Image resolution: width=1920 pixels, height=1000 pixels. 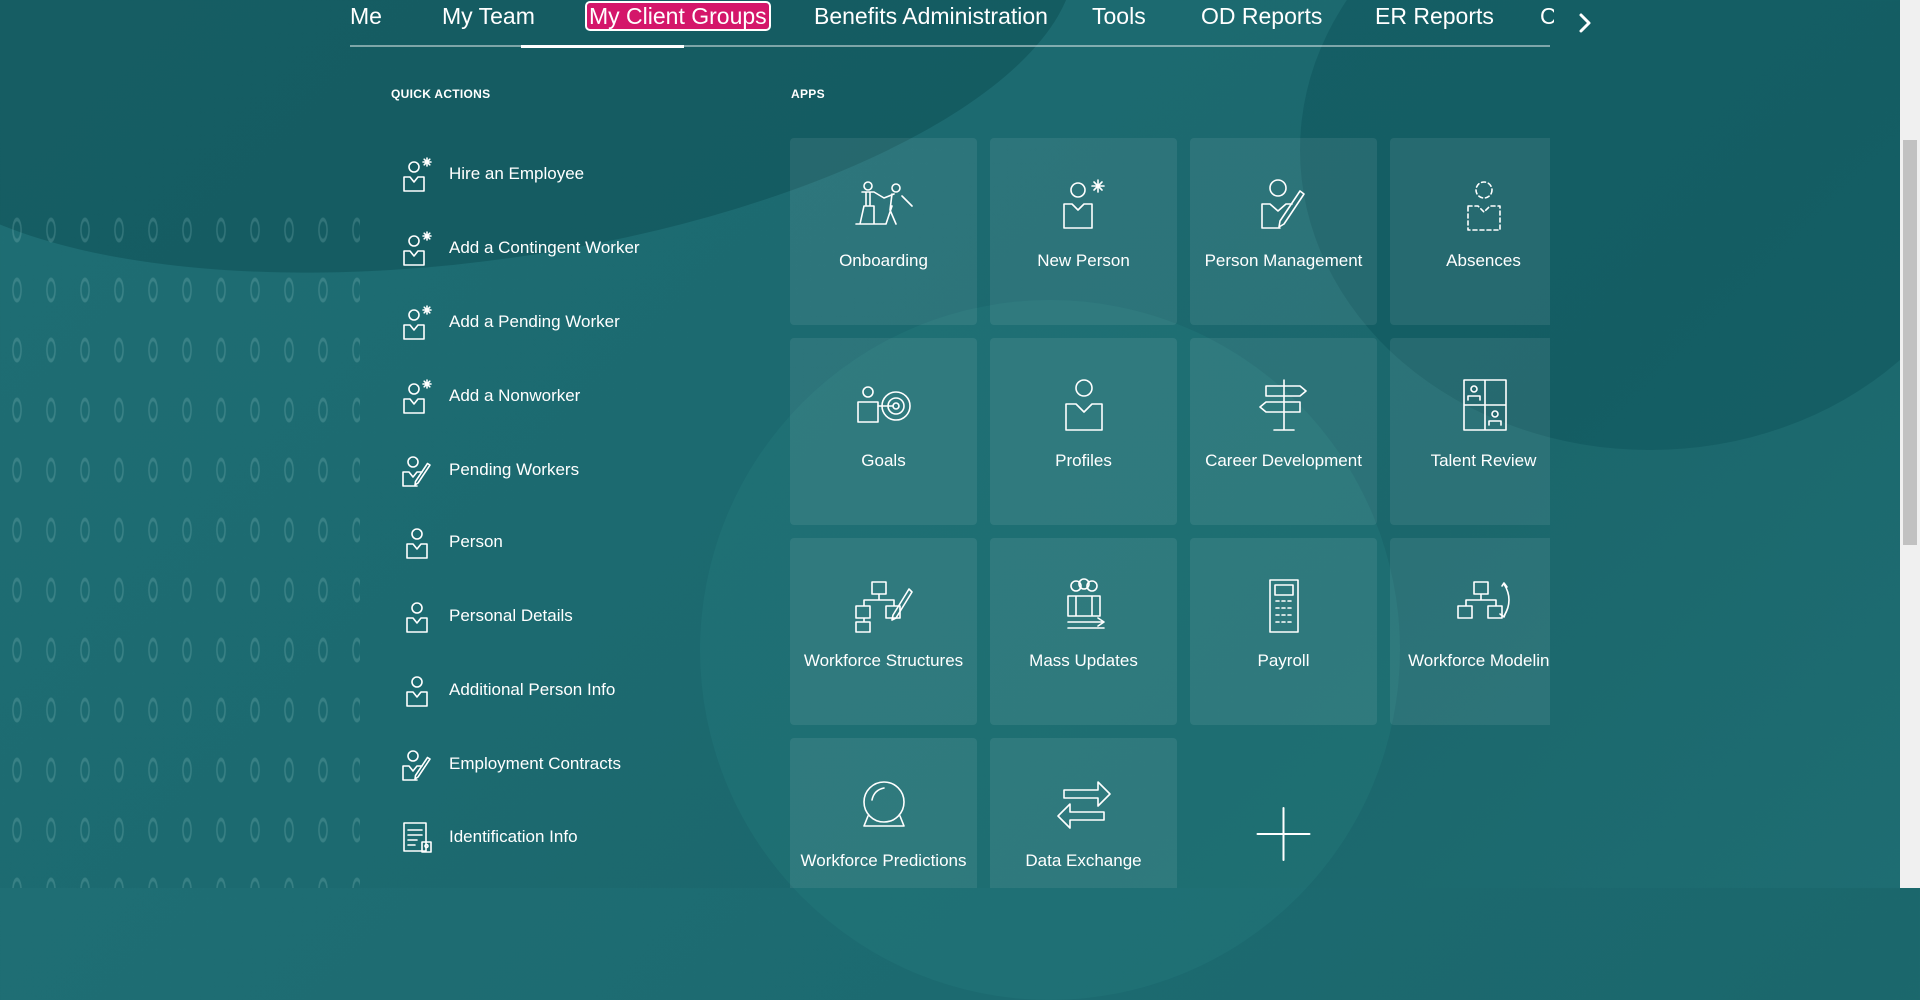 I want to click on active-tab-label: My Client Groups, so click(x=678, y=16).